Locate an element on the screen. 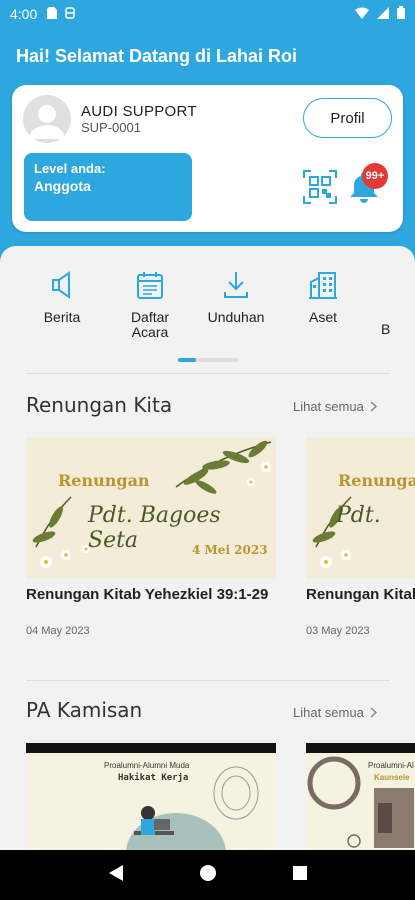  see-all-renungan-link: Lihat semua is located at coordinates (335, 406).